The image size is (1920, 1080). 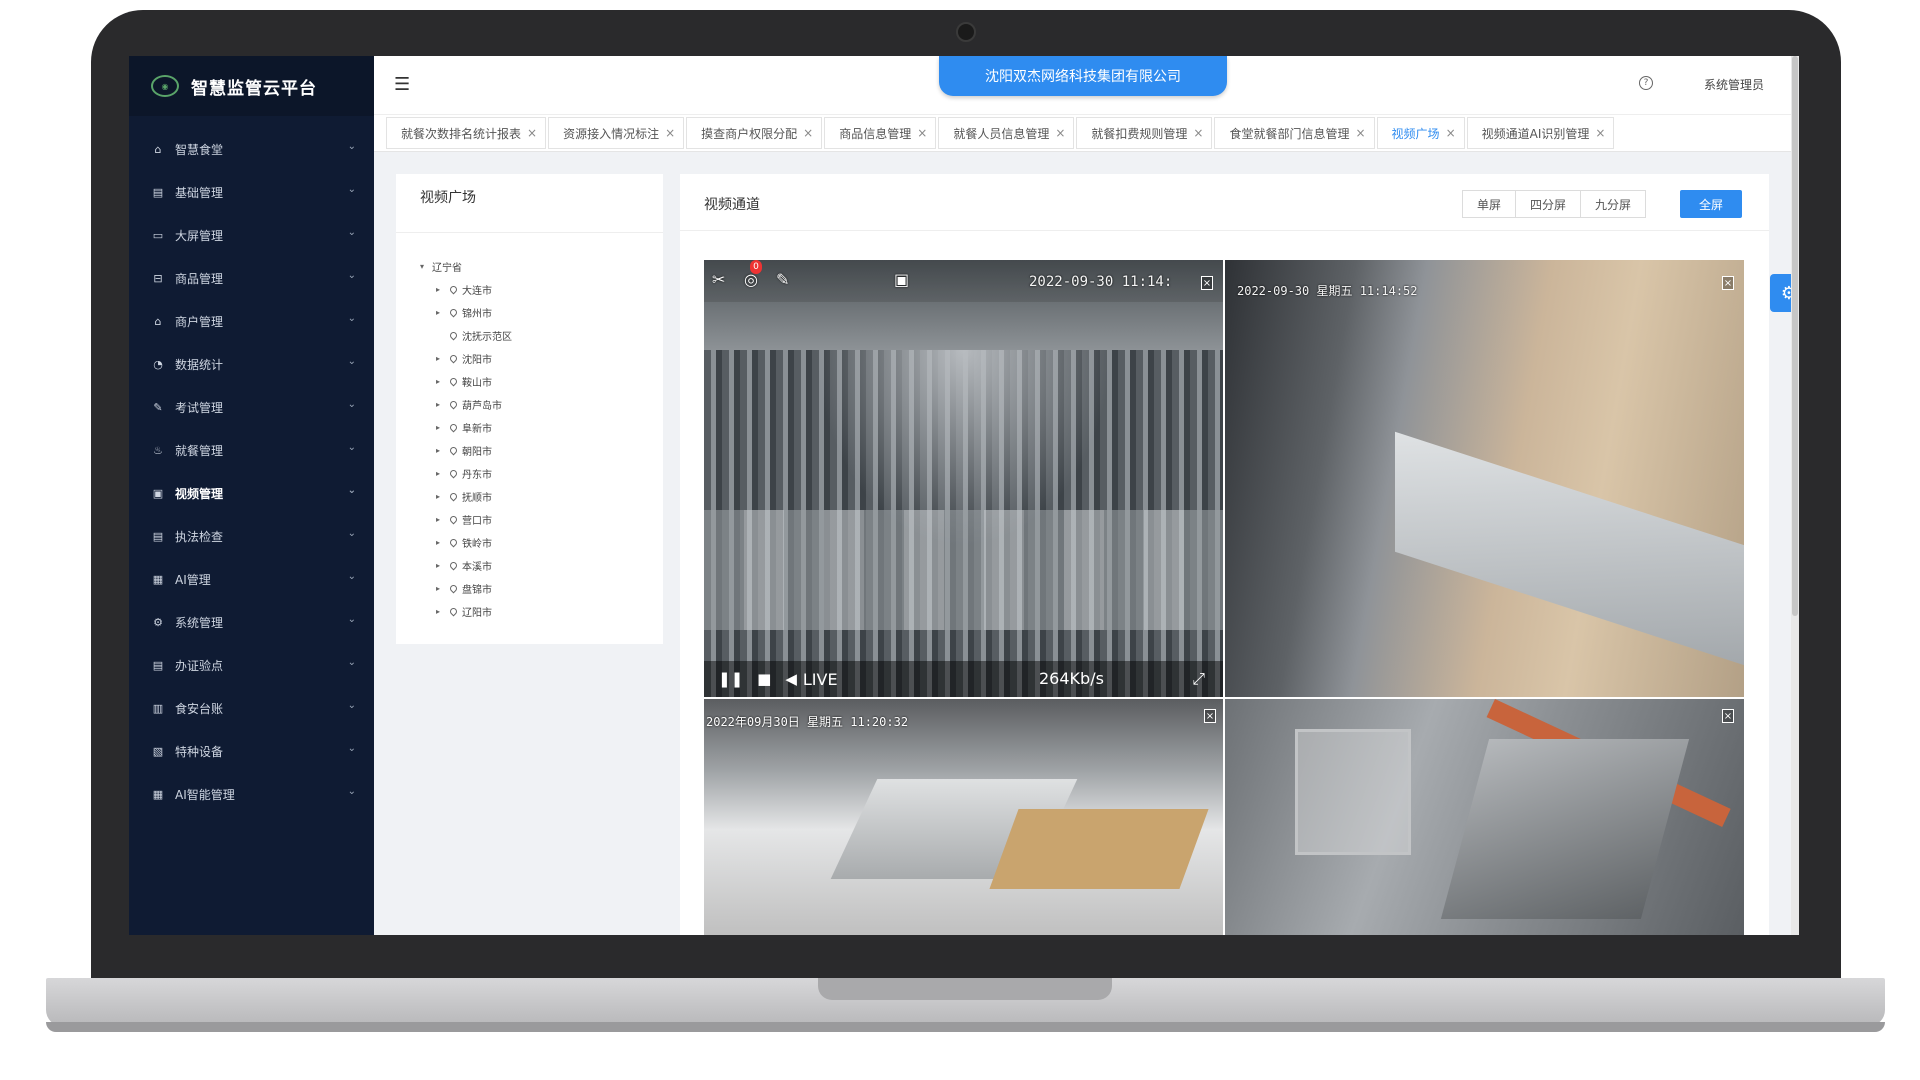 What do you see at coordinates (616, 133) in the screenshot?
I see `tab-resource-access: 资源接入情况标注 ×` at bounding box center [616, 133].